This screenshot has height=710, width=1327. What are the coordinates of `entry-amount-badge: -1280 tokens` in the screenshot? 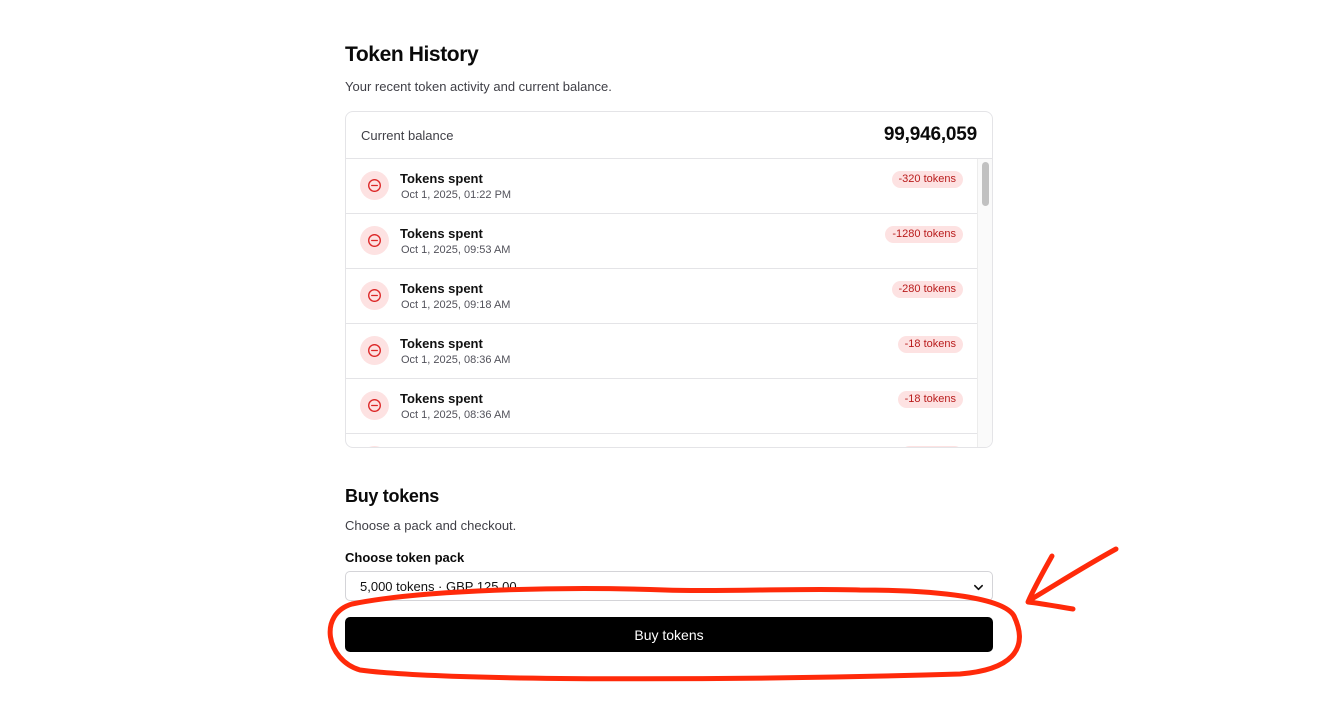 It's located at (924, 234).